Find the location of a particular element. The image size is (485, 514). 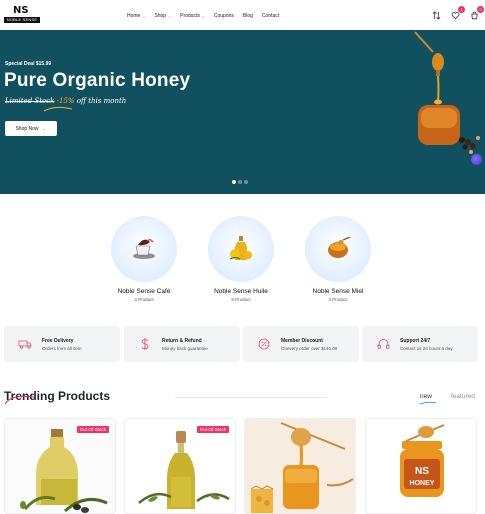

hero-discount: -15% is located at coordinates (65, 101).